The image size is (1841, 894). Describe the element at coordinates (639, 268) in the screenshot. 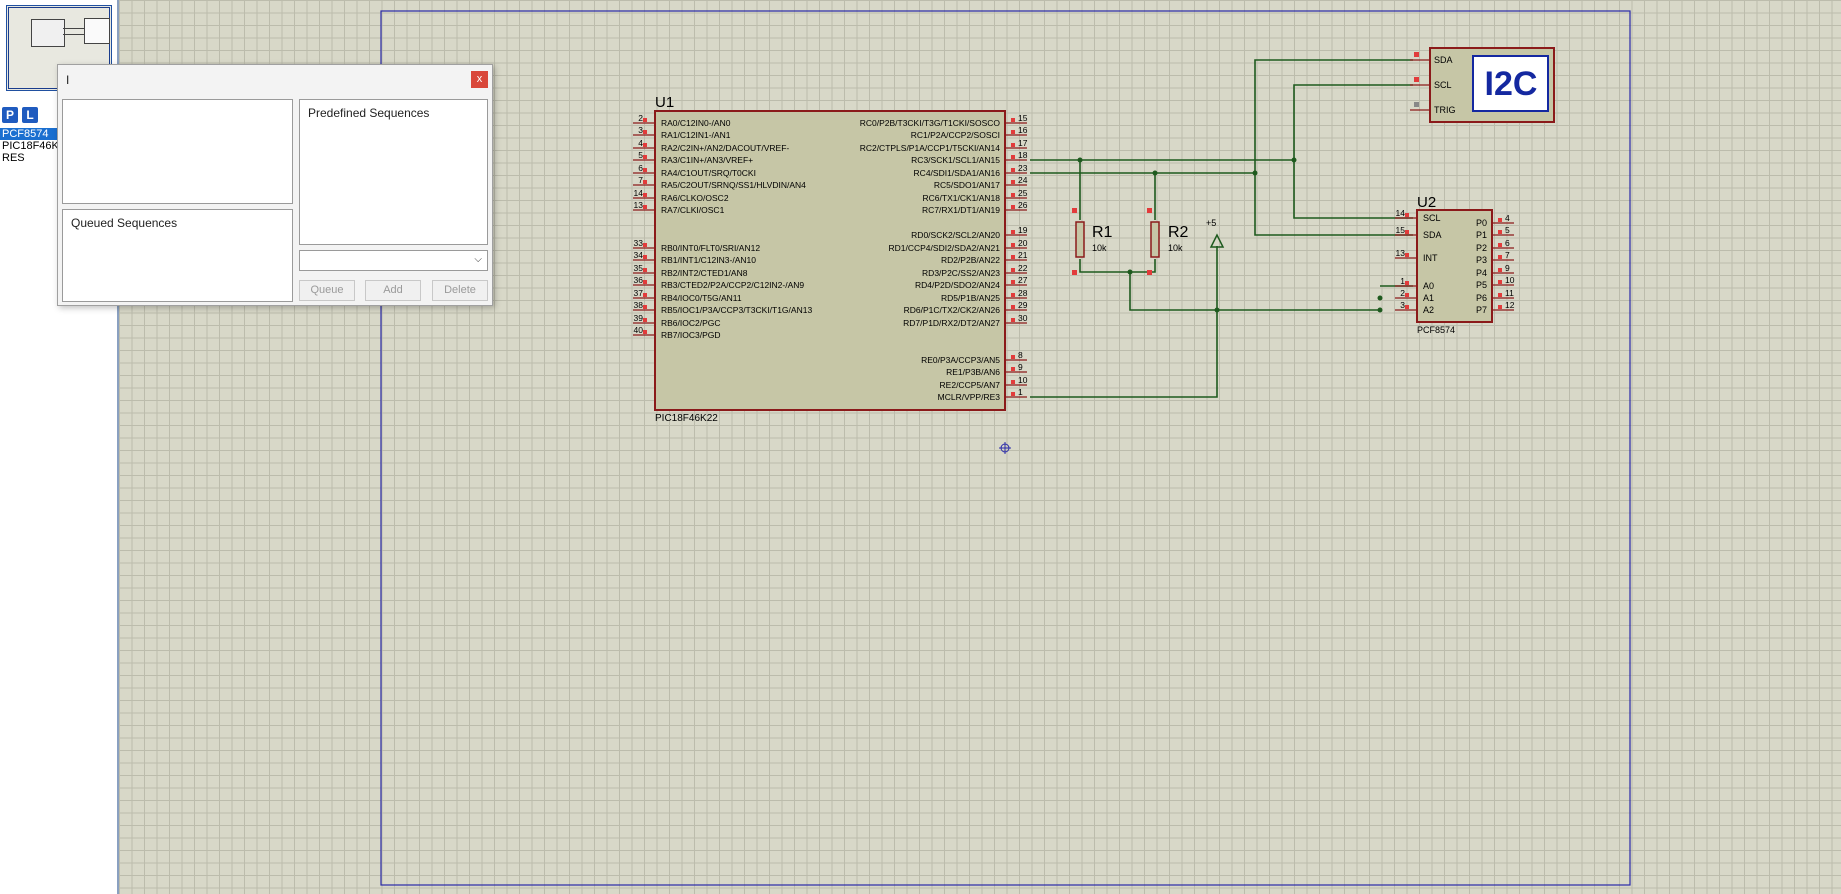

I see `u1-pin-number: 35` at that location.